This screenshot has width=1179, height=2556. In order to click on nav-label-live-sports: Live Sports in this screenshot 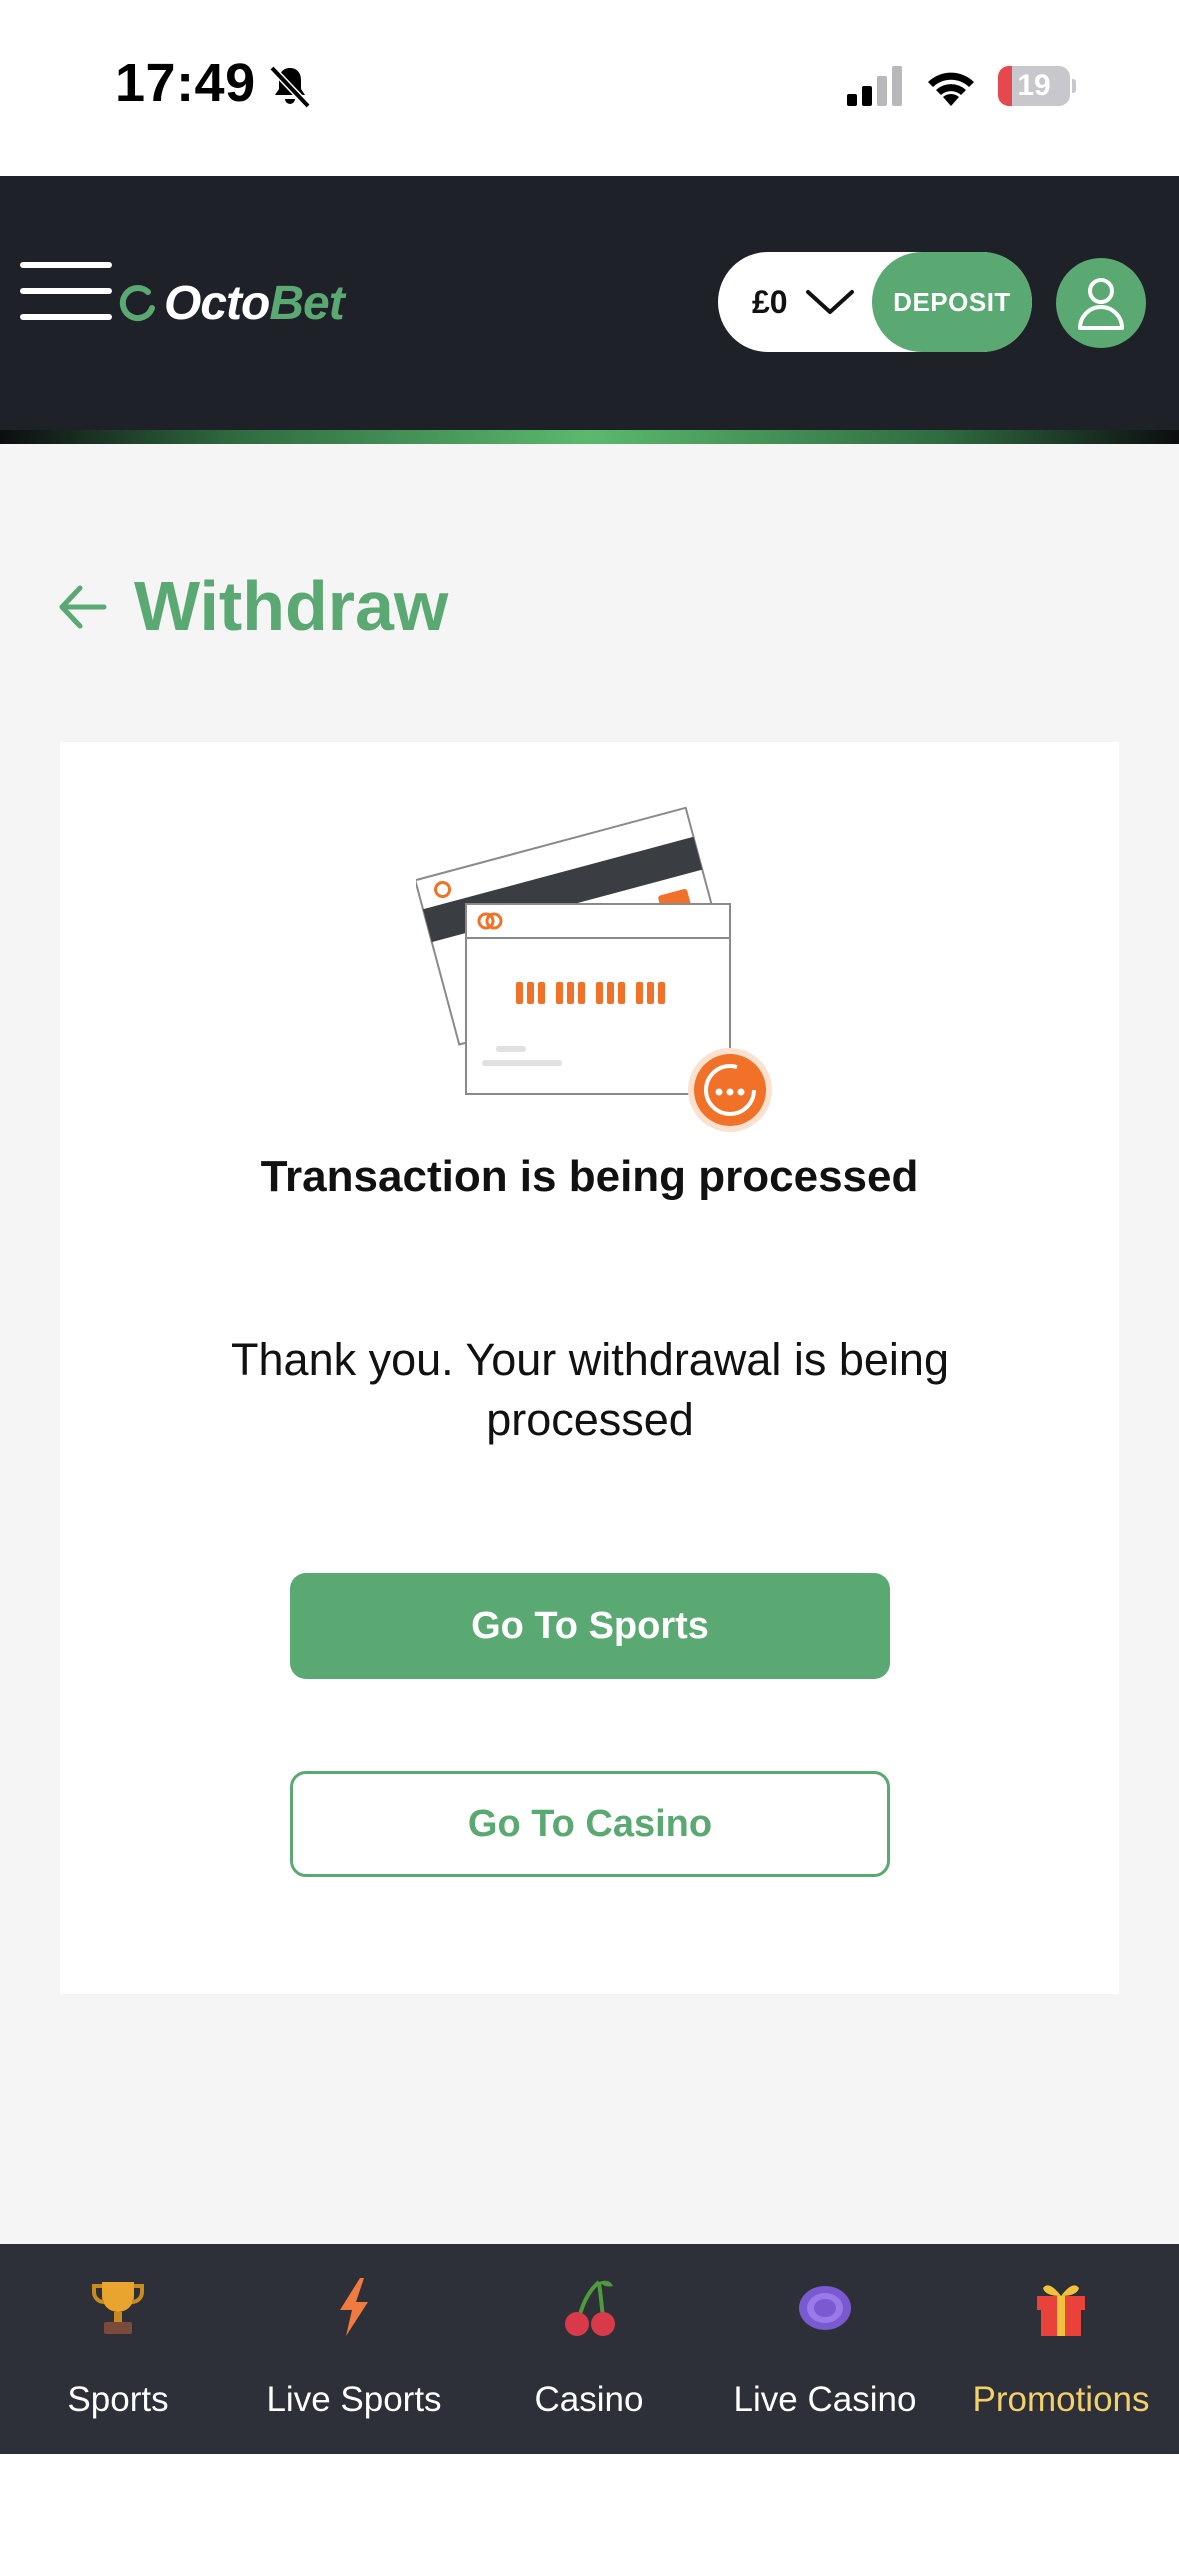, I will do `click(354, 2399)`.